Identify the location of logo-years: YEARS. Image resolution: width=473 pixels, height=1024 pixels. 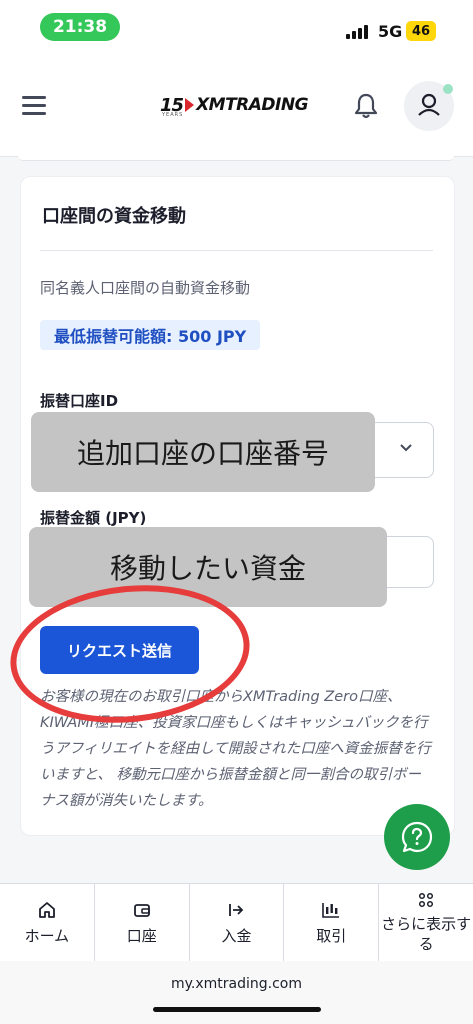
(173, 115).